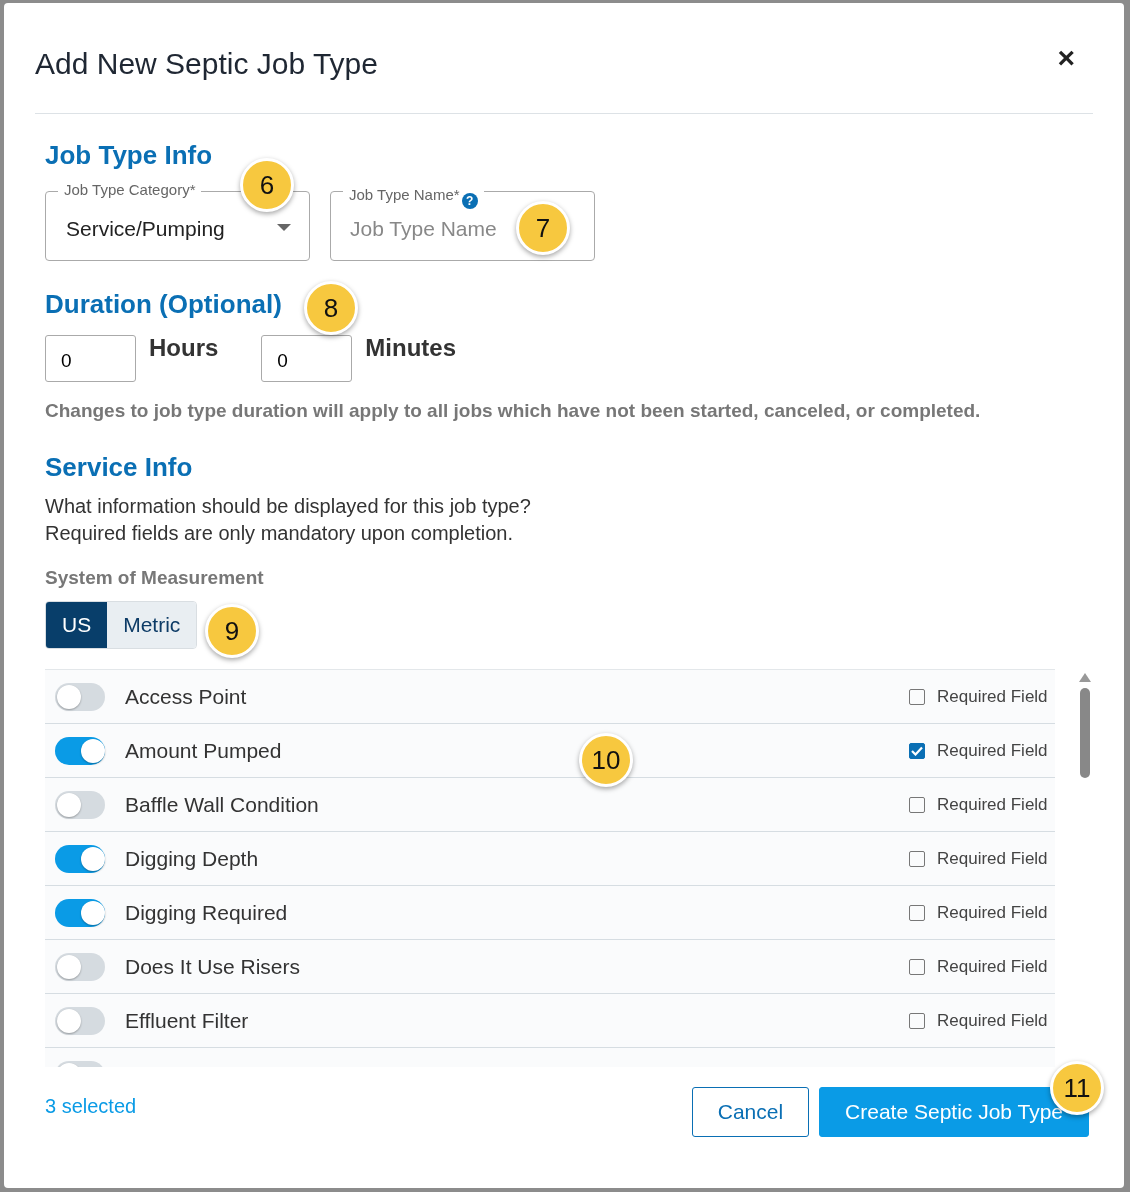 This screenshot has width=1130, height=1192. I want to click on callout-badge: 6, so click(267, 185).